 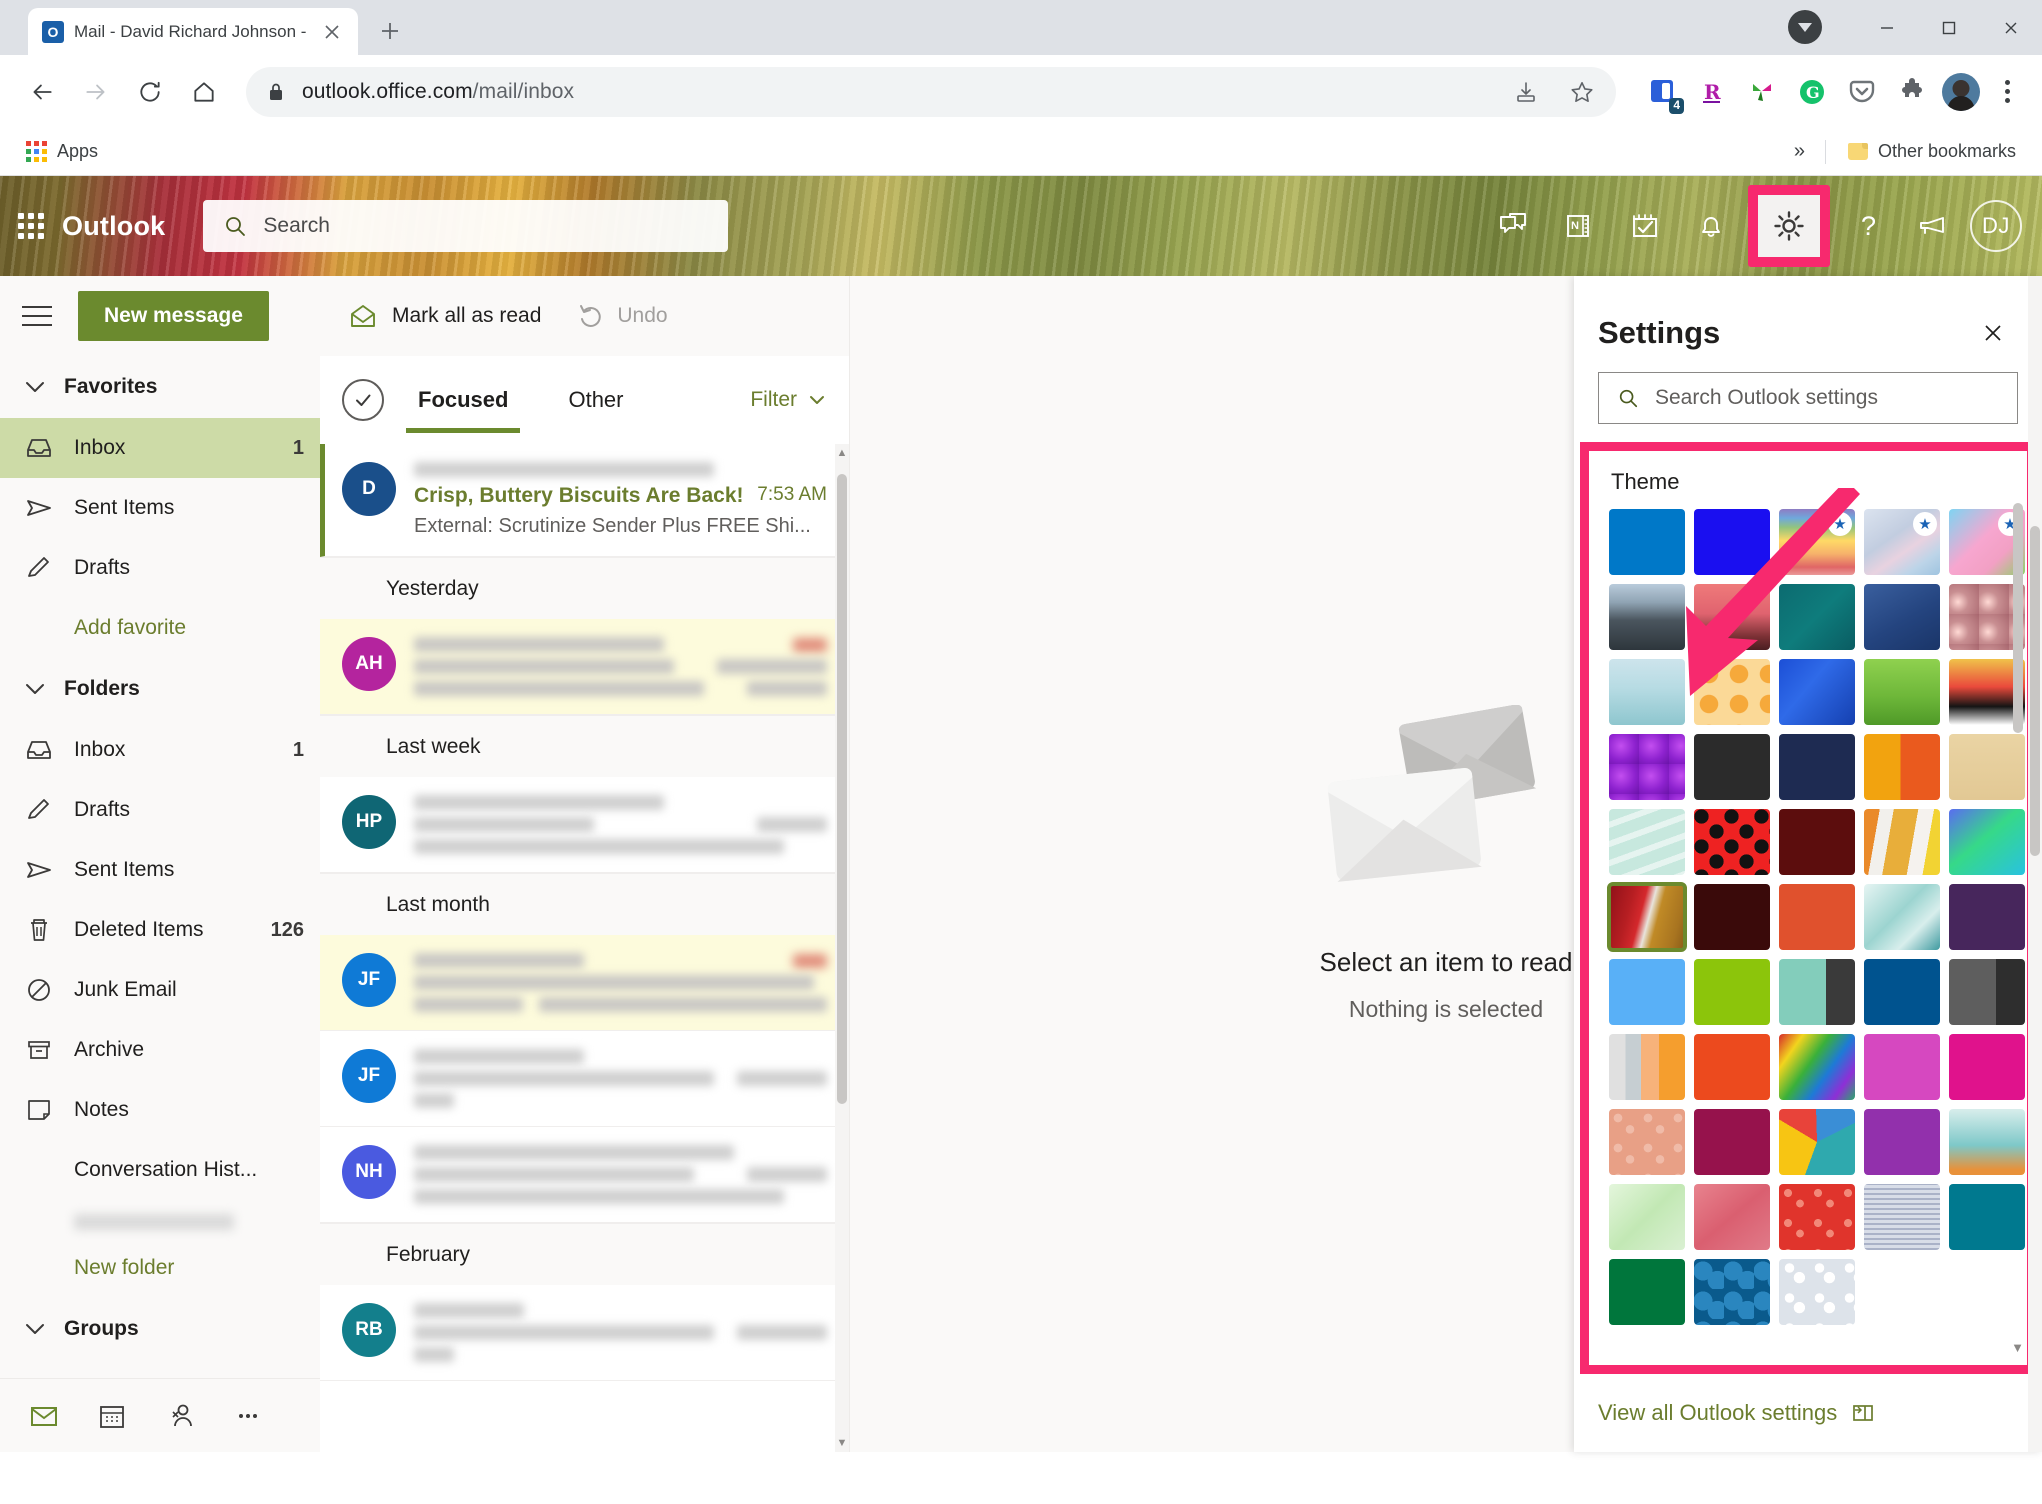 I want to click on pocket-extension, so click(x=1862, y=92).